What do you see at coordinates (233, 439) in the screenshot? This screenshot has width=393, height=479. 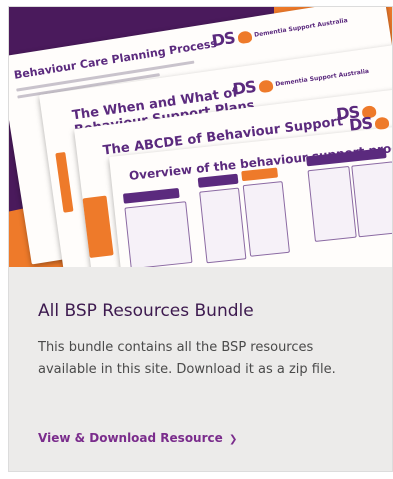 I see `chevron-right-icon: ❯` at bounding box center [233, 439].